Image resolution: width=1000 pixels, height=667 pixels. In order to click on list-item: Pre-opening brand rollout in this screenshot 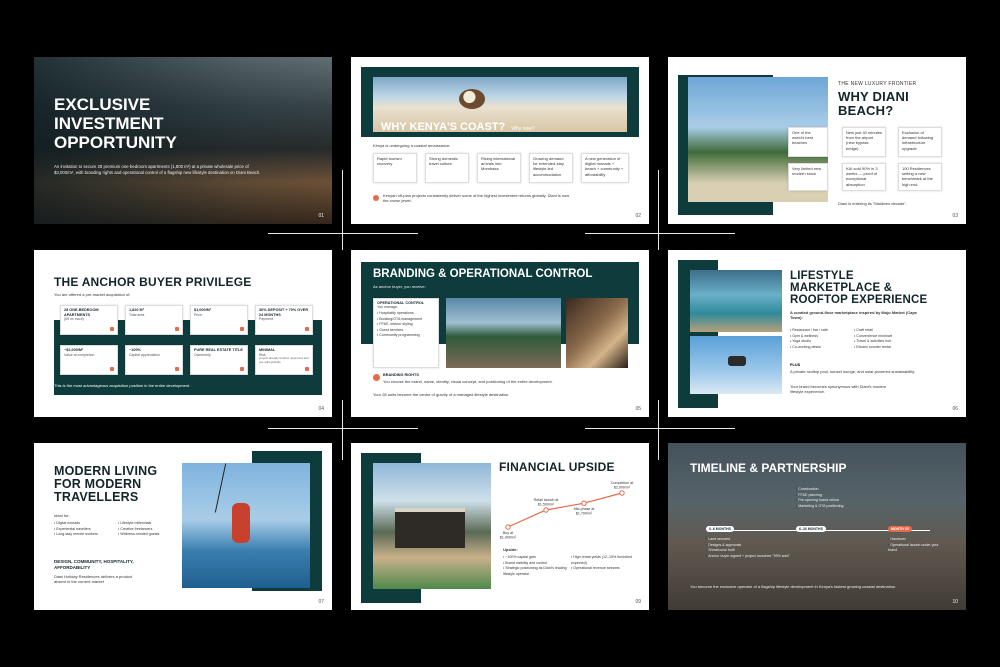, I will do `click(820, 501)`.